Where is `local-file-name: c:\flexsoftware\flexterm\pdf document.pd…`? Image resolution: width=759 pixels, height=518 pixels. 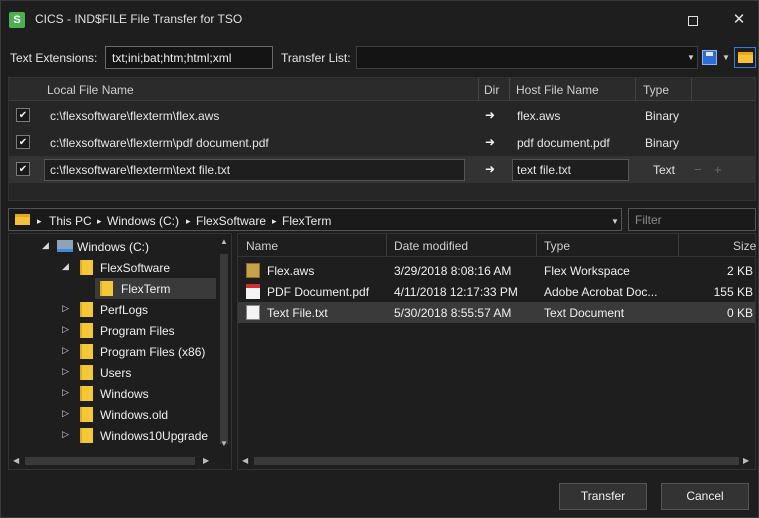
local-file-name: c:\flexsoftware\flexterm\pdf document.pd… is located at coordinates (159, 143).